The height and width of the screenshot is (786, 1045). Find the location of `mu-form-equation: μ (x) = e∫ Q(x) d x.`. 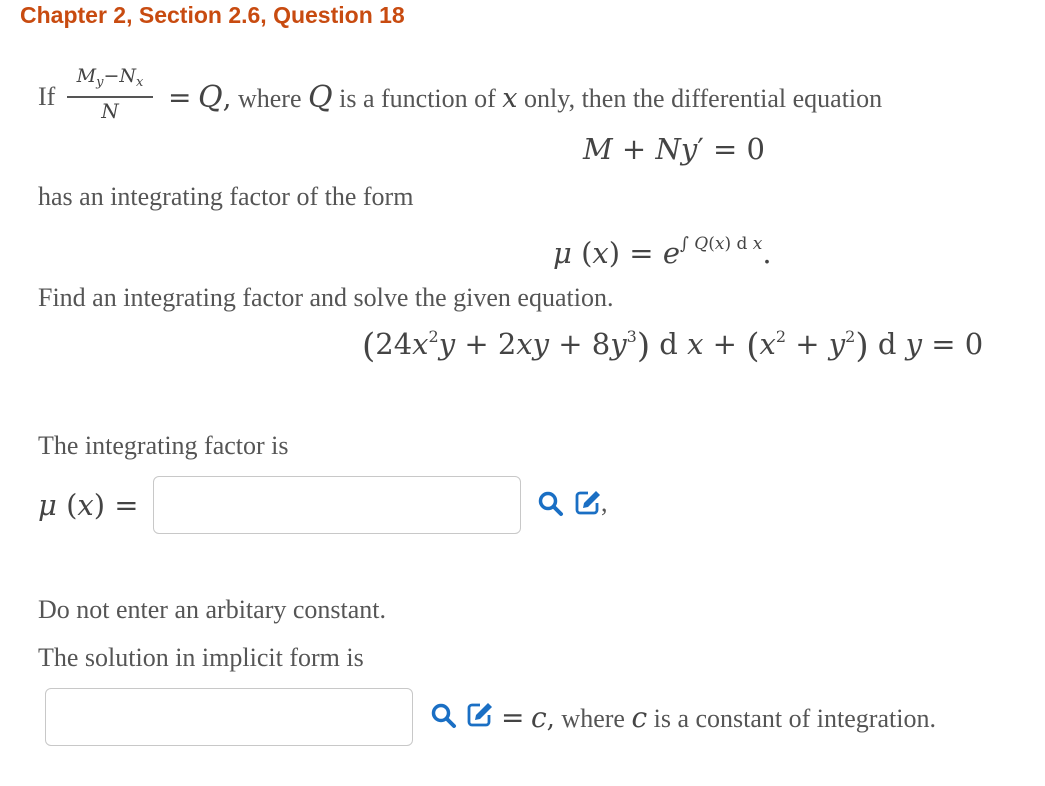

mu-form-equation: μ (x) = e∫ Q(x) d x. is located at coordinates (662, 252).